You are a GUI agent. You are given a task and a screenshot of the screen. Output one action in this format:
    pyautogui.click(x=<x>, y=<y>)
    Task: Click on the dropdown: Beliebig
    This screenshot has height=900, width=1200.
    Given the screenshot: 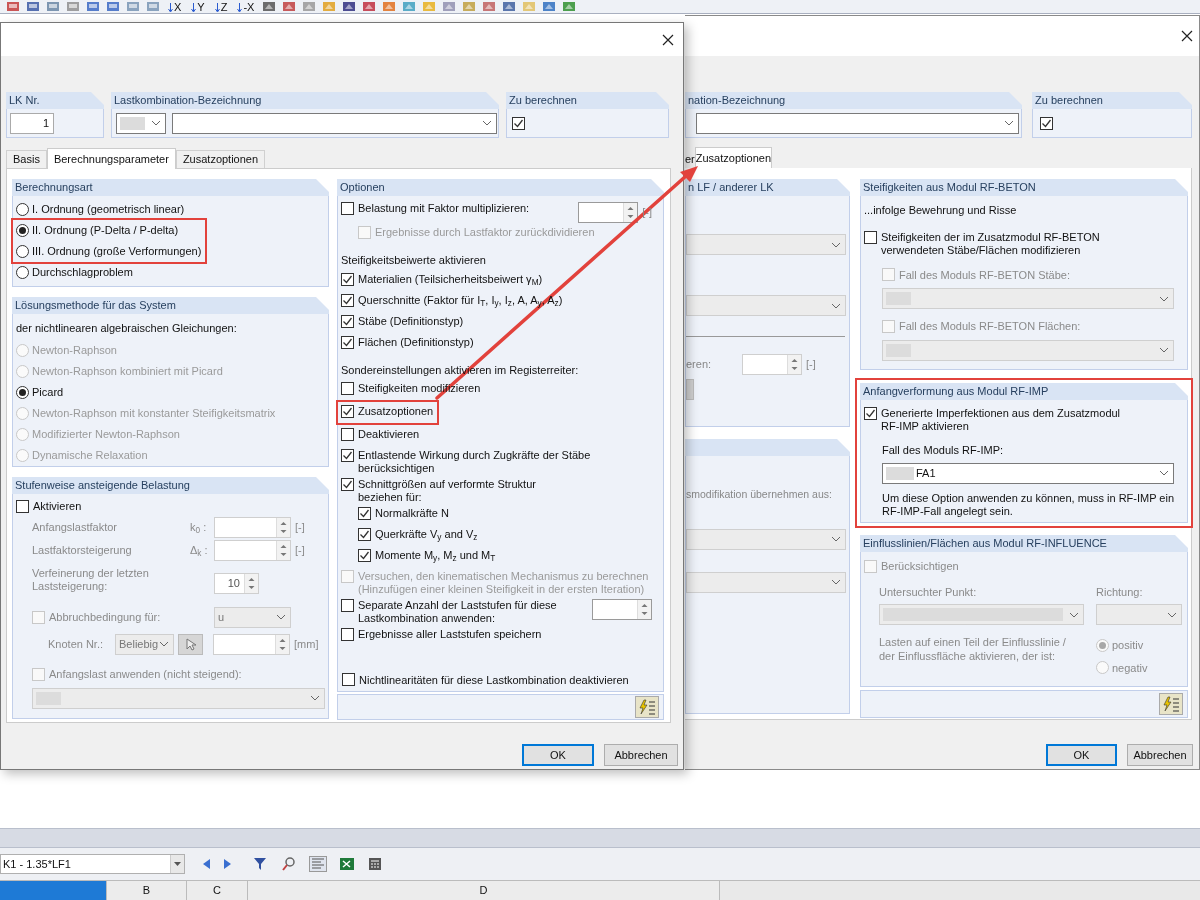 What is the action you would take?
    pyautogui.click(x=144, y=644)
    